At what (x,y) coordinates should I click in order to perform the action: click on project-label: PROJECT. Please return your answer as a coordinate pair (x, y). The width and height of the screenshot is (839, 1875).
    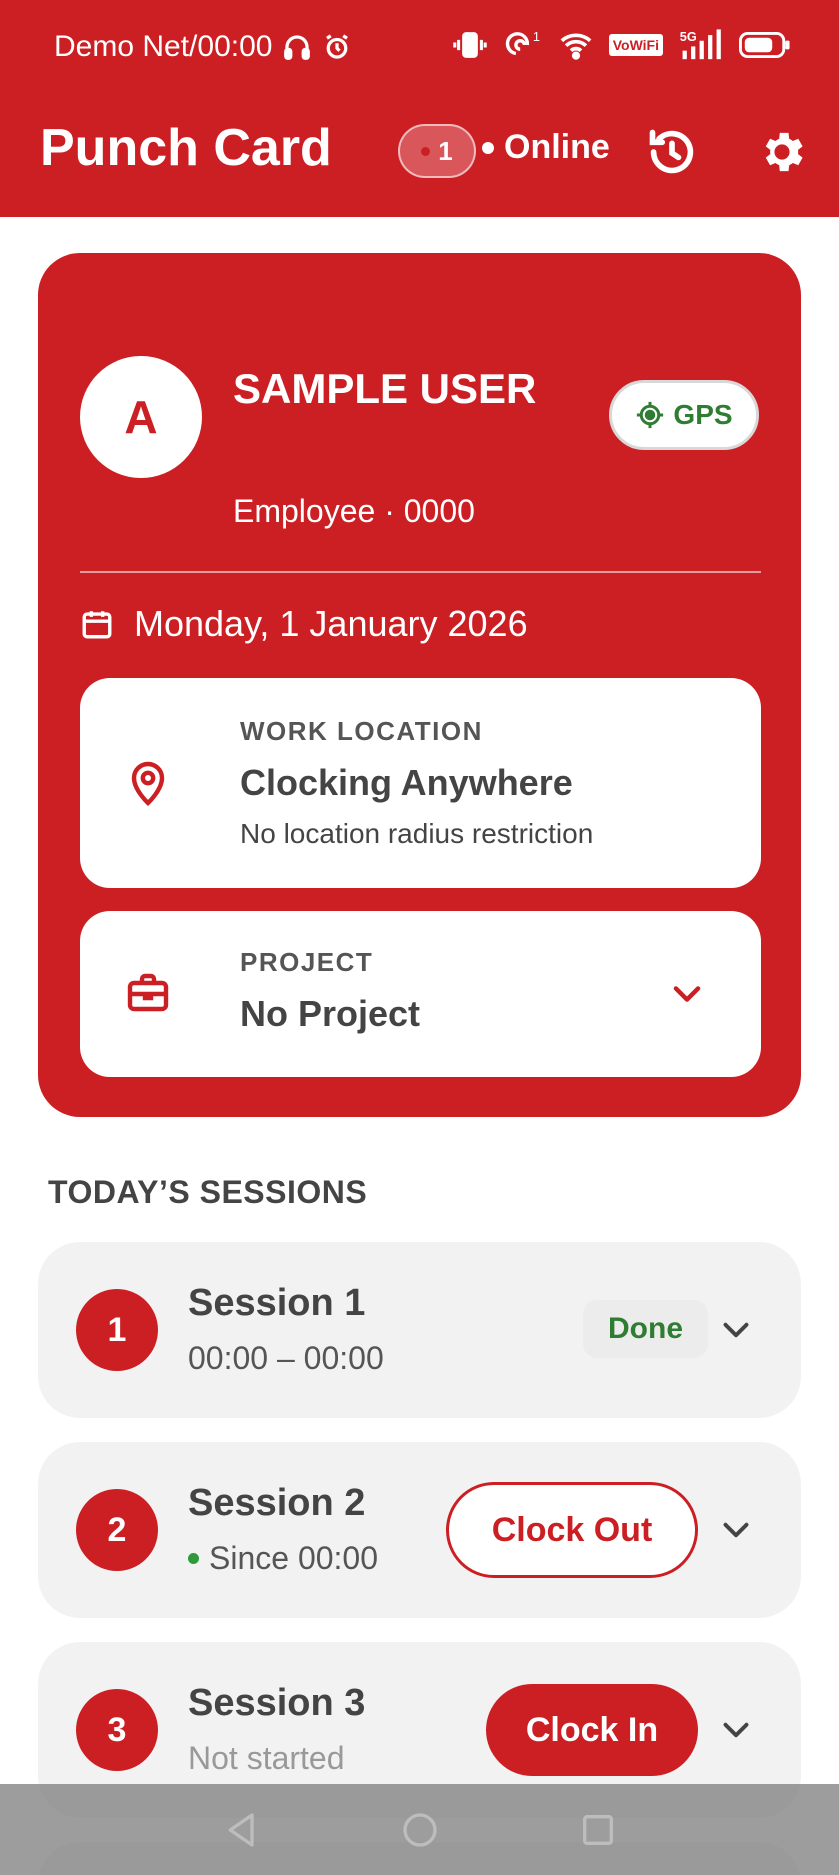
    Looking at the image, I should click on (307, 962).